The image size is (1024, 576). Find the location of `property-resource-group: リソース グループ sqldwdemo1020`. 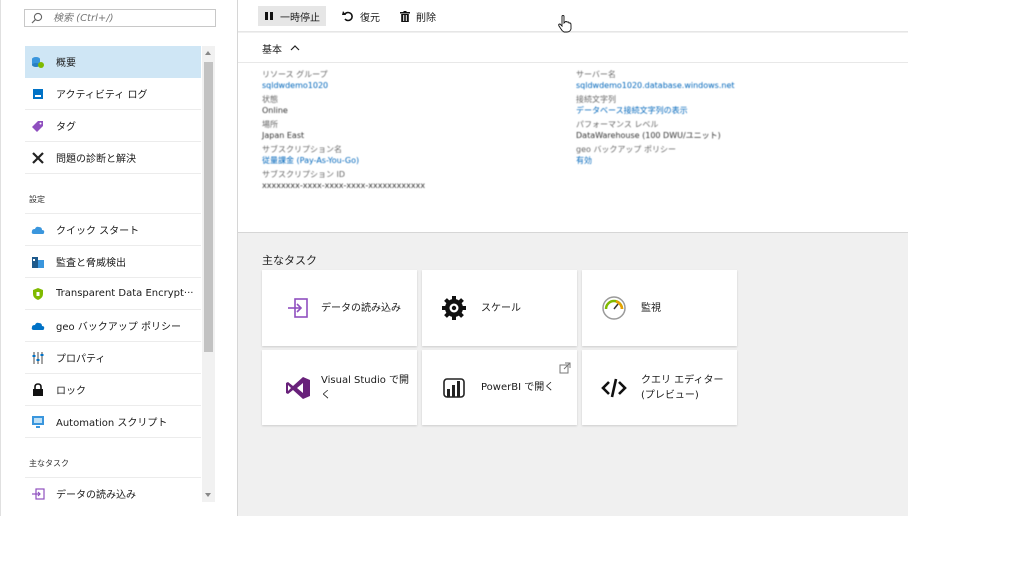

property-resource-group: リソース グループ sqldwdemo1020 is located at coordinates (412, 80).